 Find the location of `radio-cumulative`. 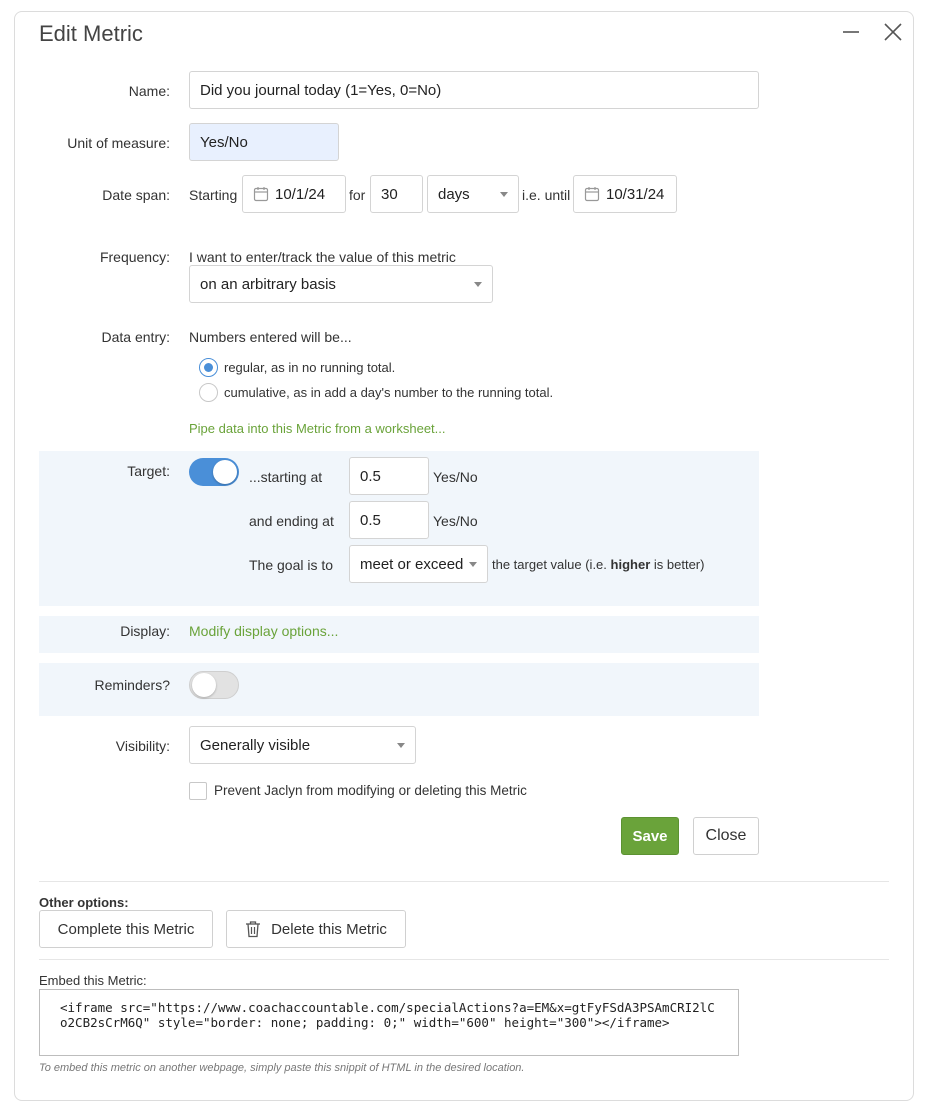

radio-cumulative is located at coordinates (208, 392).